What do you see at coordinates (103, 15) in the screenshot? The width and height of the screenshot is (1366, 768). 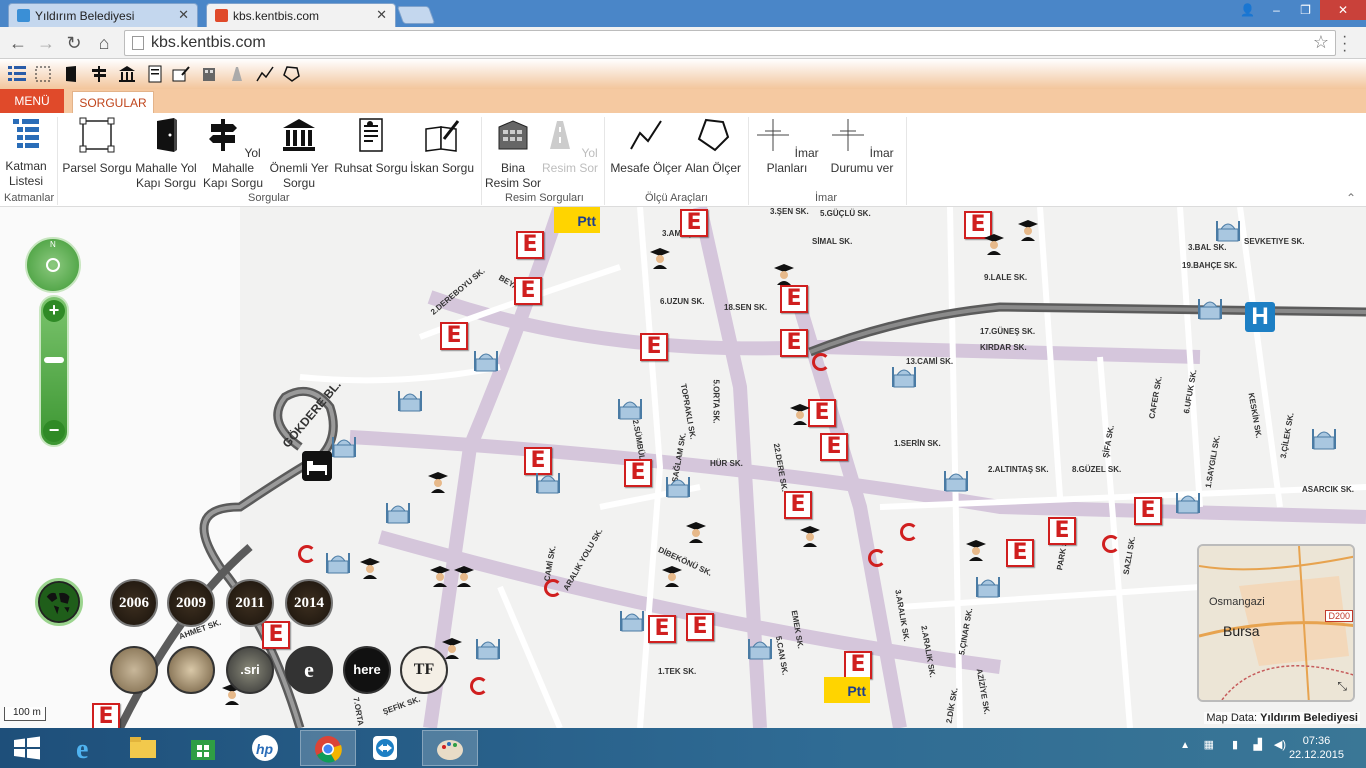 I see `tab-yildirim-belediyesi: Yıldırım Belediyesi ✕` at bounding box center [103, 15].